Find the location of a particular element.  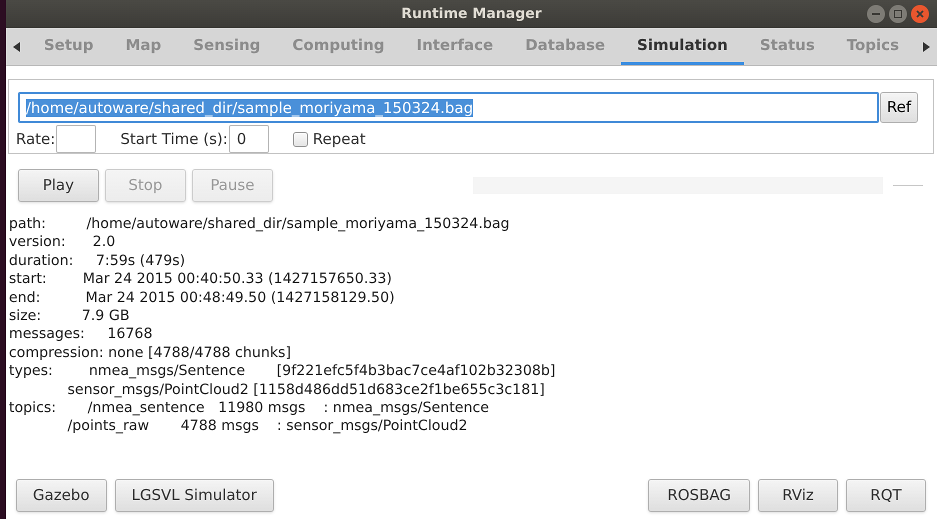

minimize-icon is located at coordinates (876, 14).